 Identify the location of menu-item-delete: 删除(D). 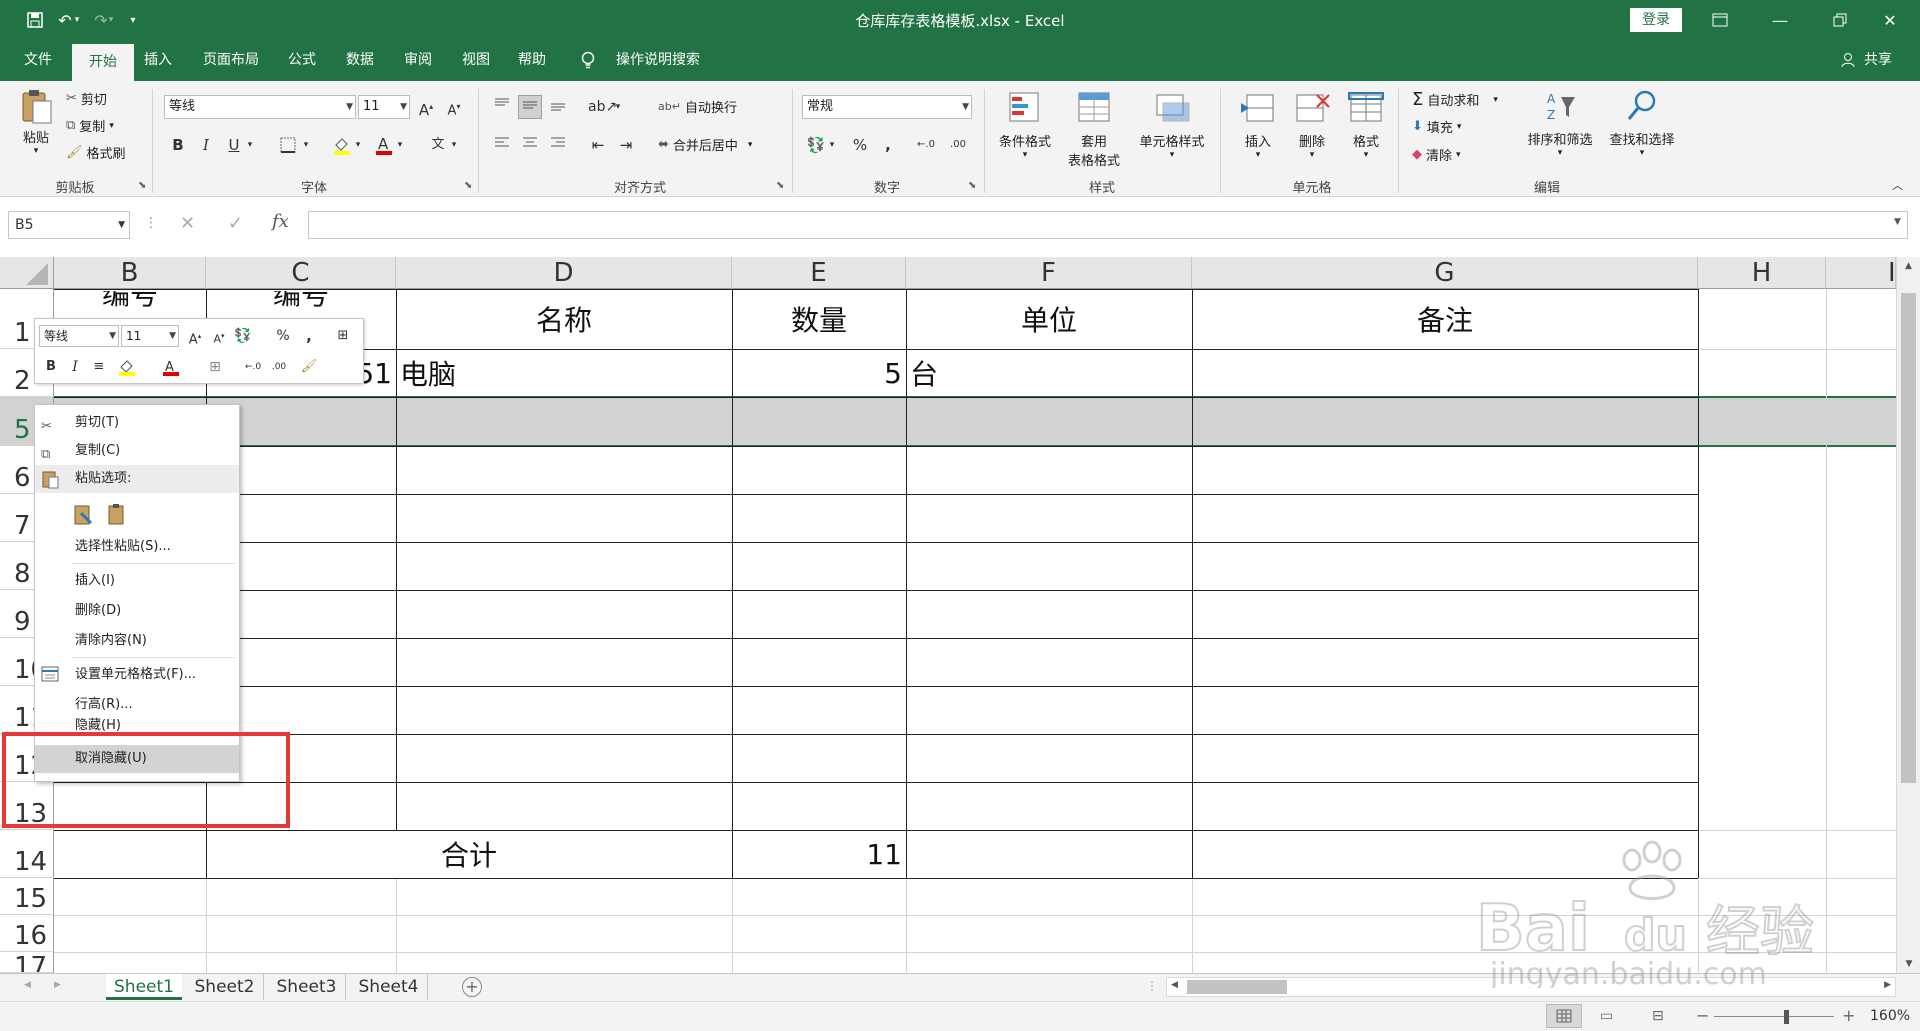
(137, 611).